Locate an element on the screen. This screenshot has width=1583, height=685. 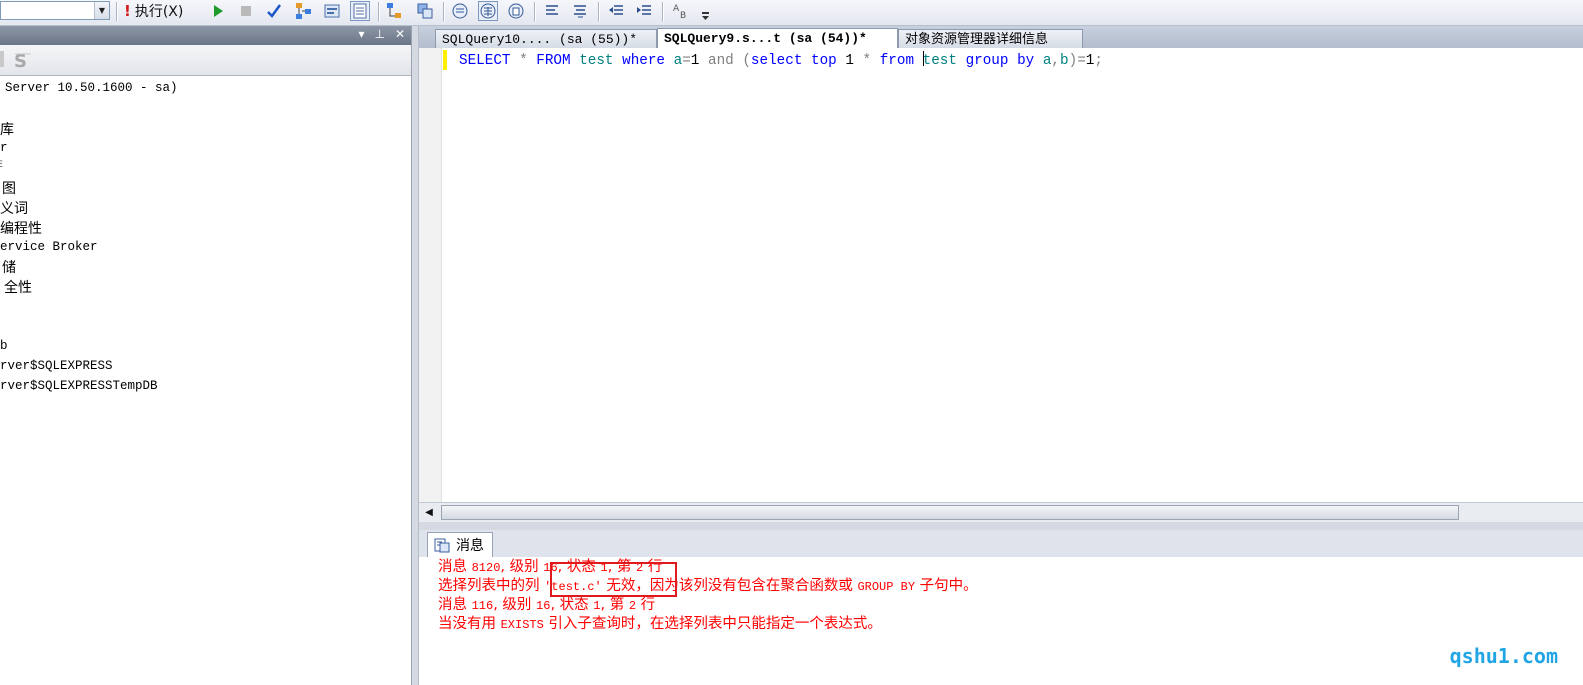
message-text: EXISTS is located at coordinates (522, 625).